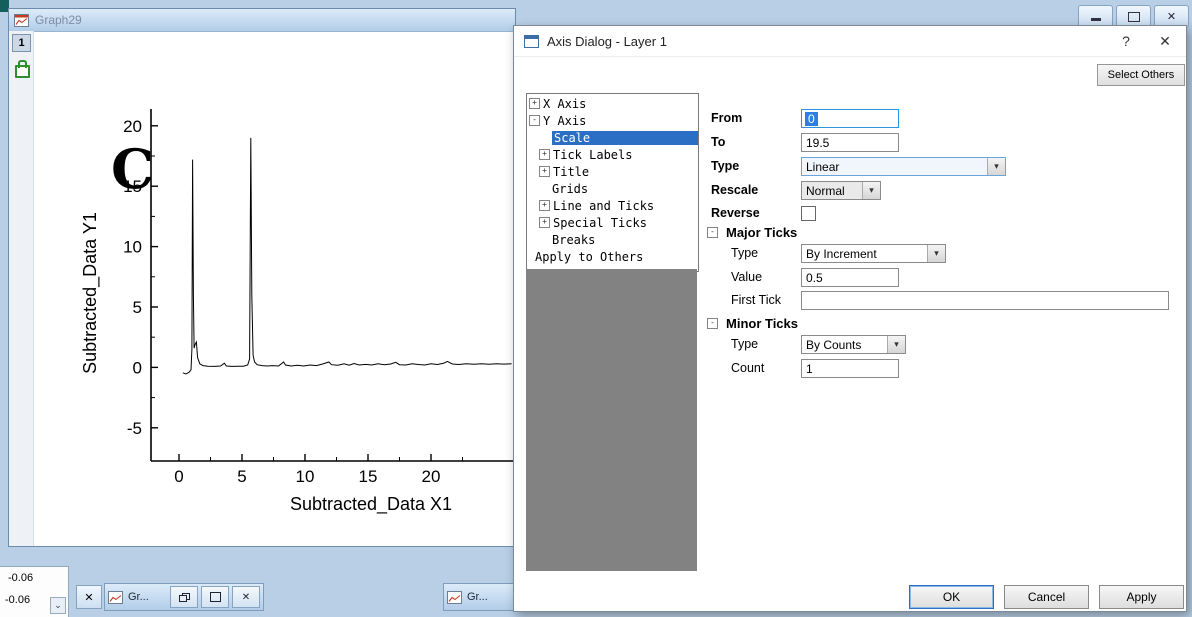  Describe the element at coordinates (262, 20) in the screenshot. I see `graph-window-titlebar: Graph29` at that location.